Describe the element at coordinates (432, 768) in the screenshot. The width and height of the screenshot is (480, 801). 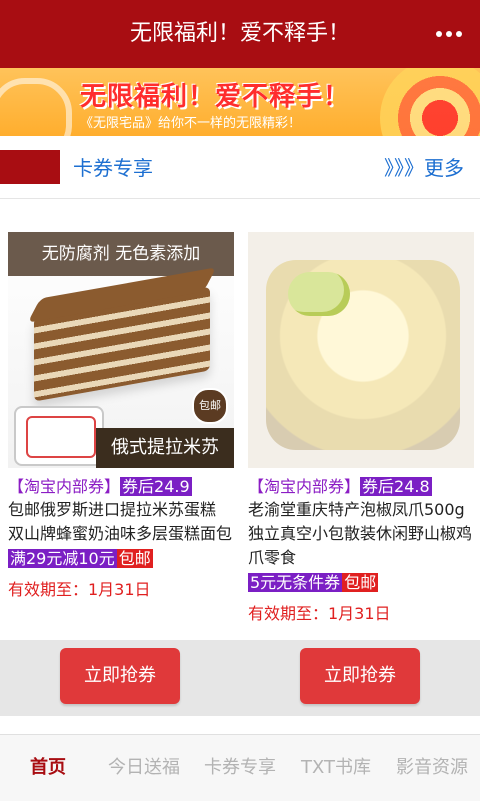
I see `tab-media: 影音资源` at that location.